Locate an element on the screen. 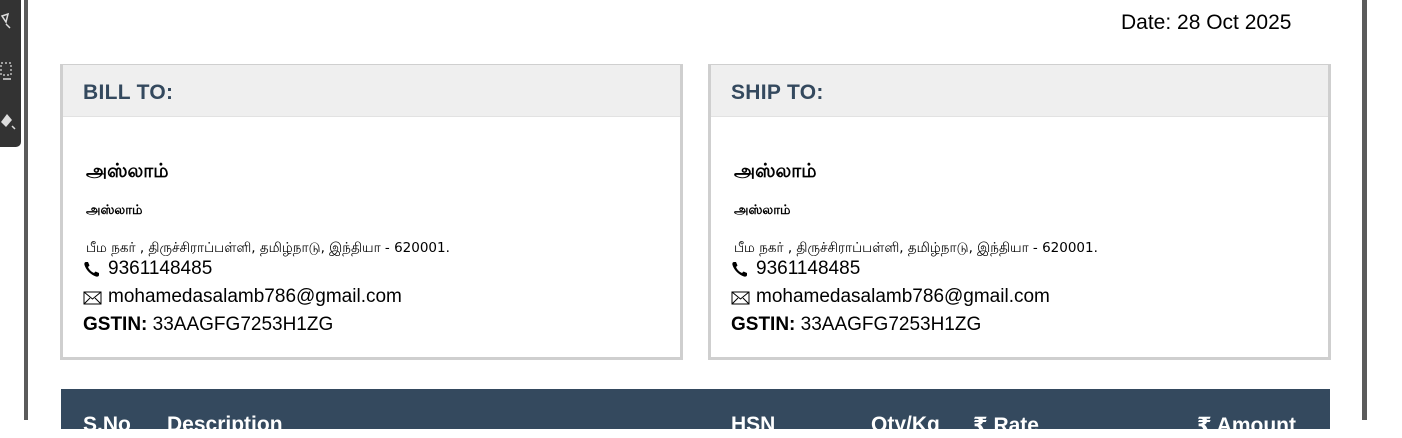 The image size is (1402, 438). ship-to-gstin-value: 33AAGFG7253H1ZG is located at coordinates (891, 324).